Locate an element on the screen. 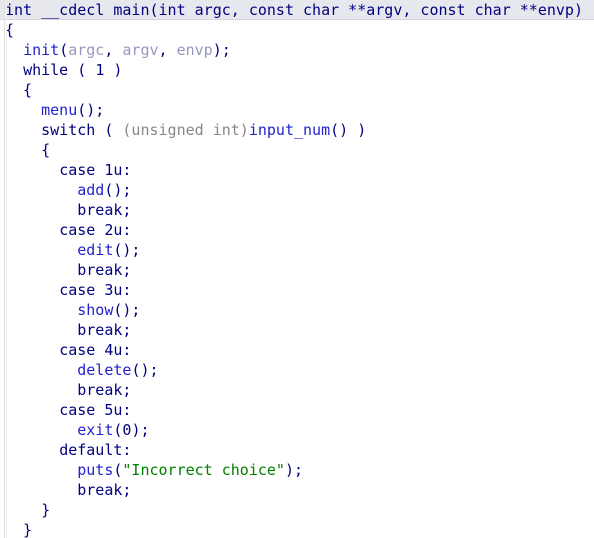 This screenshot has width=594, height=538. code-line: case 5u: is located at coordinates (297, 410).